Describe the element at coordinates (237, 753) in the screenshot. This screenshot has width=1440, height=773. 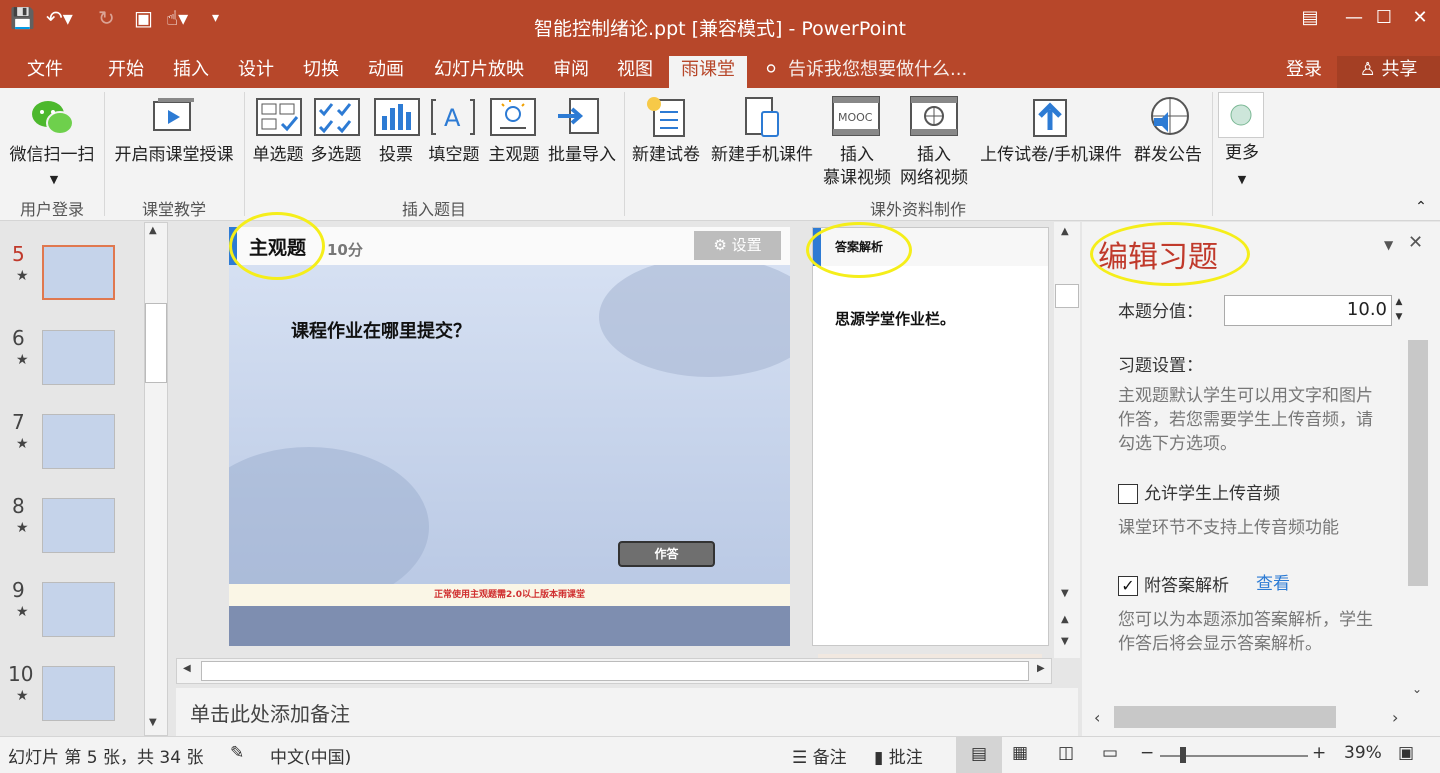
I see `spellcheck-icon: ✎` at that location.